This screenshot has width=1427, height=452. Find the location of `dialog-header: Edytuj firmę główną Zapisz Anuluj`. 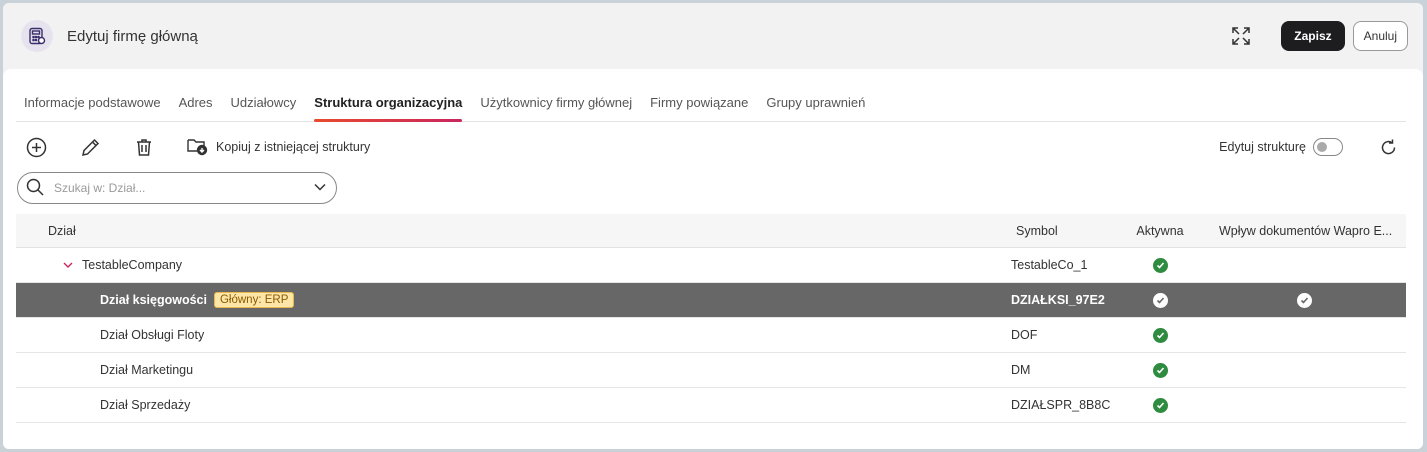

dialog-header: Edytuj firmę główną Zapisz Anuluj is located at coordinates (713, 36).